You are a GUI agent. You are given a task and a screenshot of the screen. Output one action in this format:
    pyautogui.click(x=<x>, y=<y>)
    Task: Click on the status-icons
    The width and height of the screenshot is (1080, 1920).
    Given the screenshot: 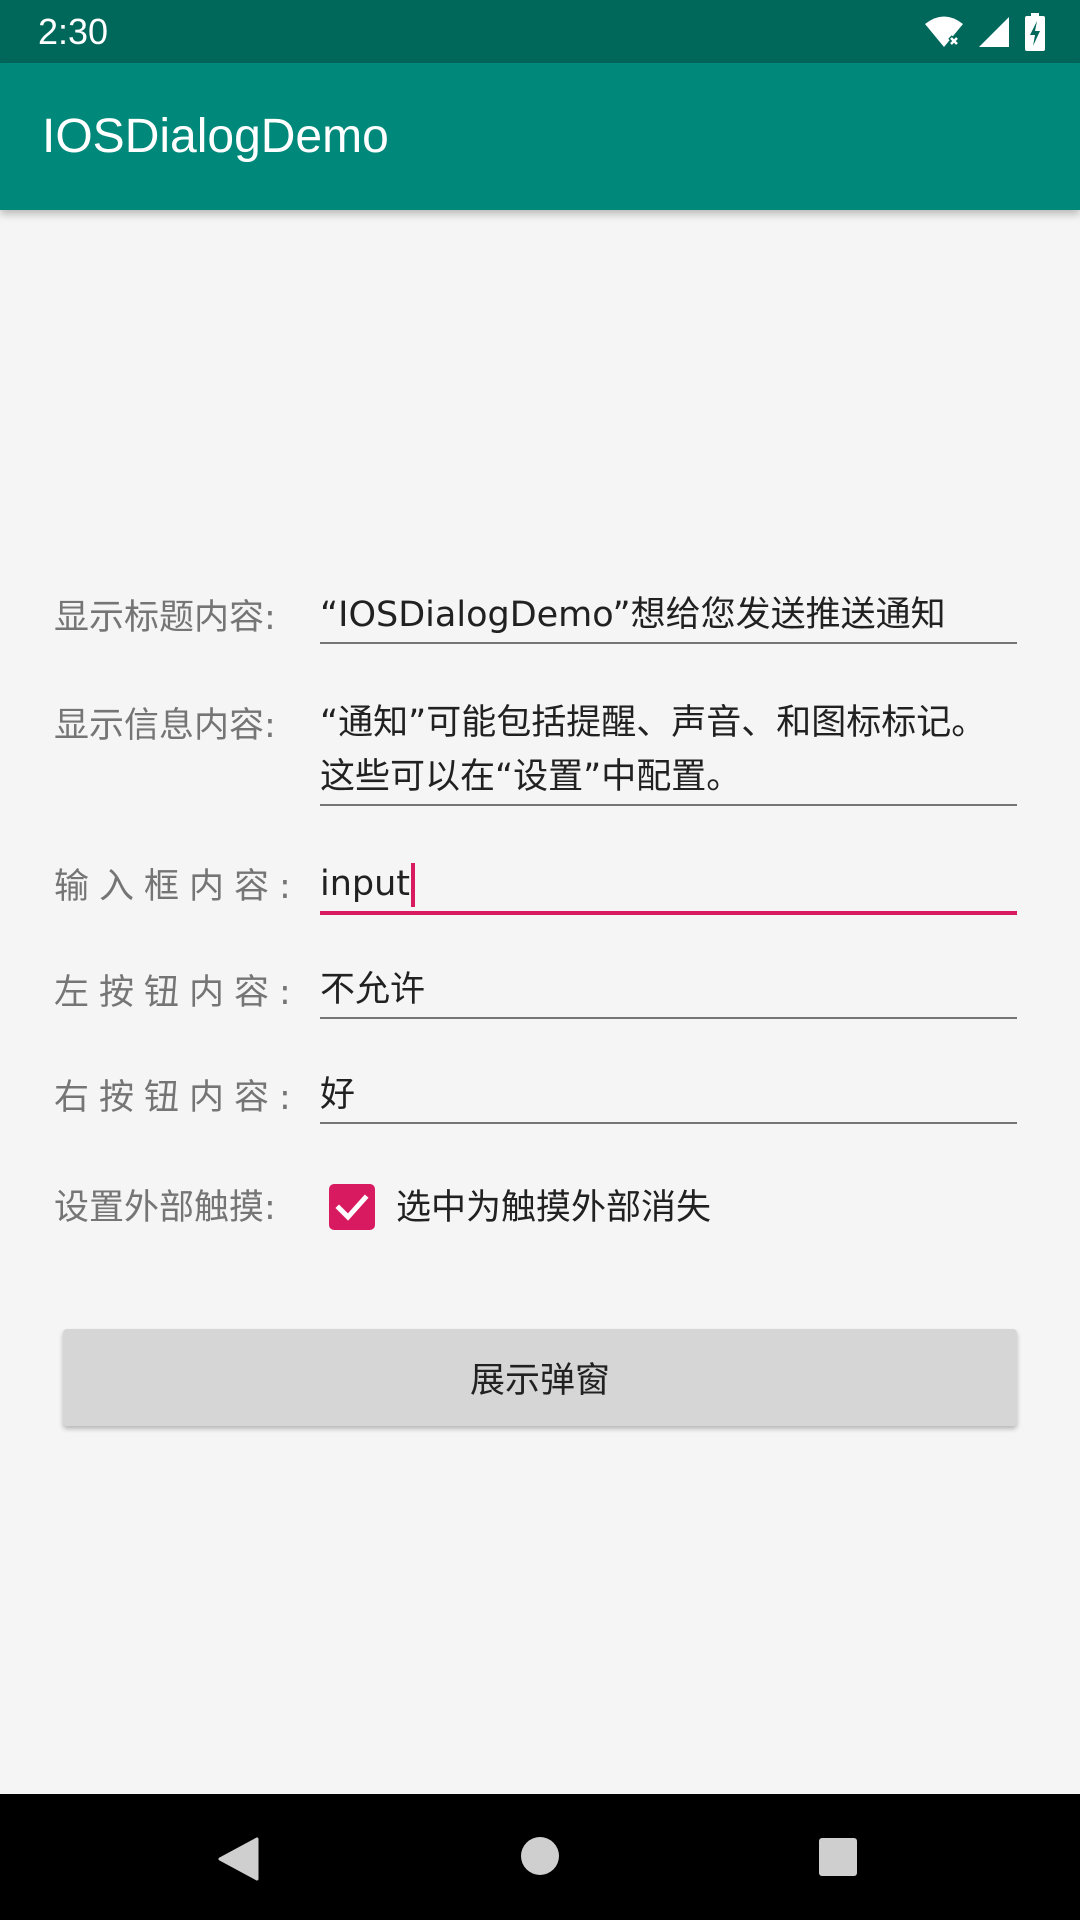 What is the action you would take?
    pyautogui.click(x=985, y=32)
    